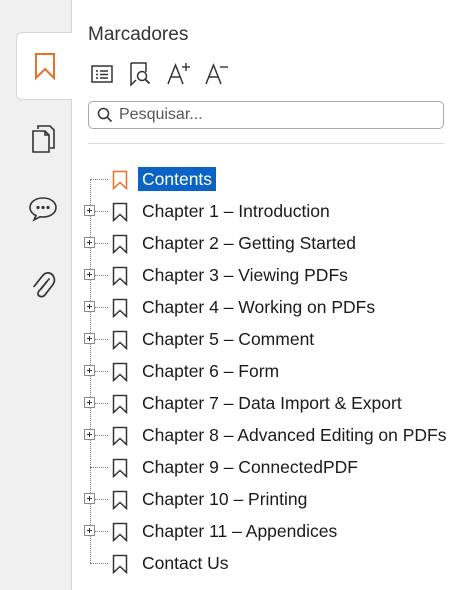 The height and width of the screenshot is (590, 461). Describe the element at coordinates (266, 179) in the screenshot. I see `bookmark-item: Contents` at that location.